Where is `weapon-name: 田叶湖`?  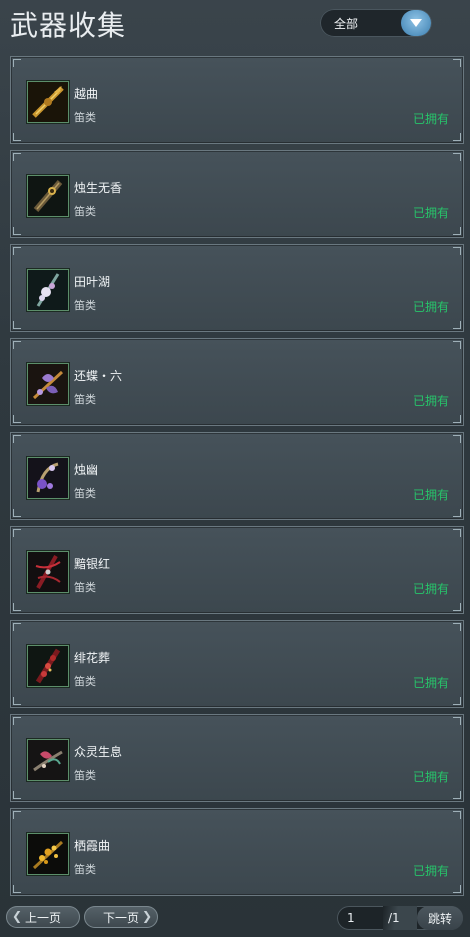
weapon-name: 田叶湖 is located at coordinates (92, 282).